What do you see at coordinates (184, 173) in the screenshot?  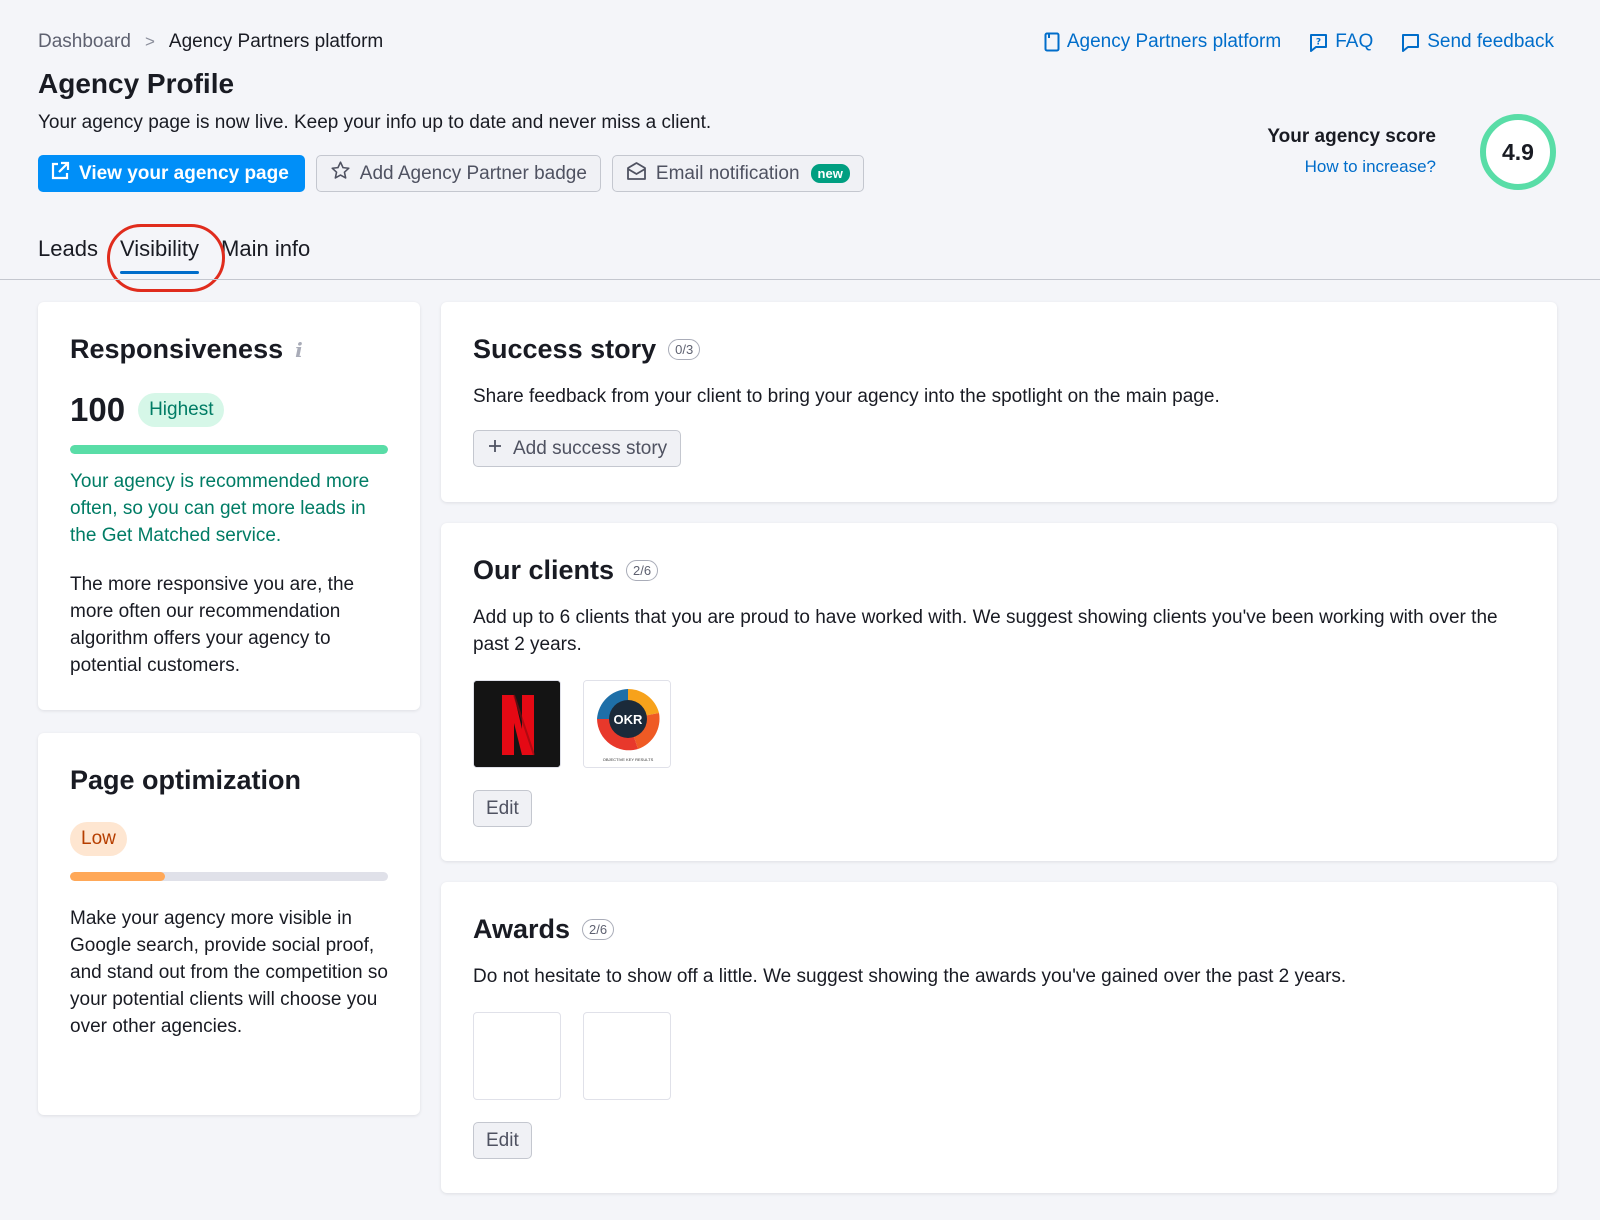 I see `view-agency-page-label: View your agency page` at bounding box center [184, 173].